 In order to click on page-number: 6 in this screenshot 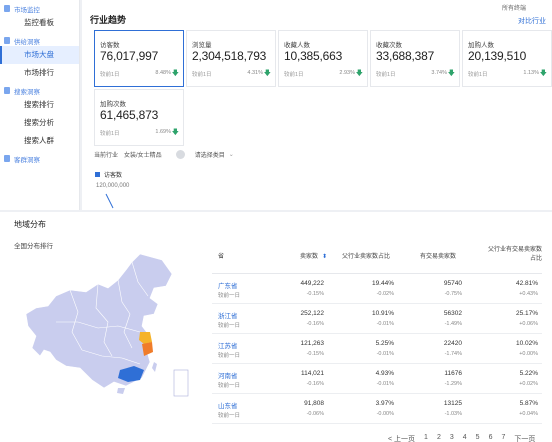, I will do `click(491, 438)`.